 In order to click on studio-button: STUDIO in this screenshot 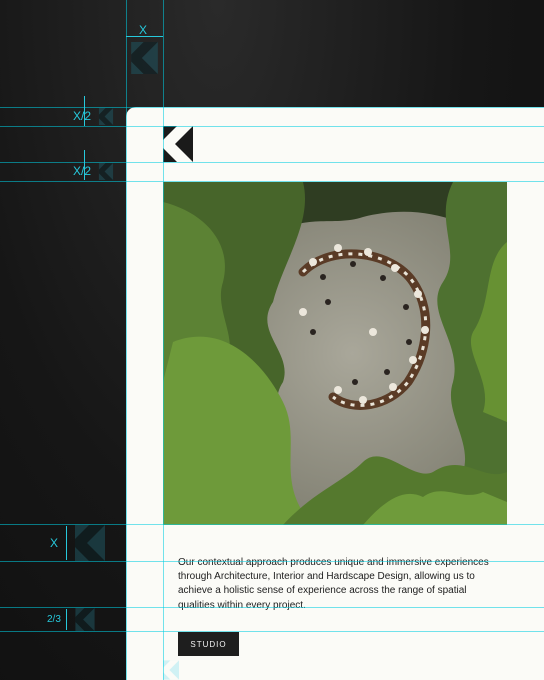, I will do `click(208, 644)`.